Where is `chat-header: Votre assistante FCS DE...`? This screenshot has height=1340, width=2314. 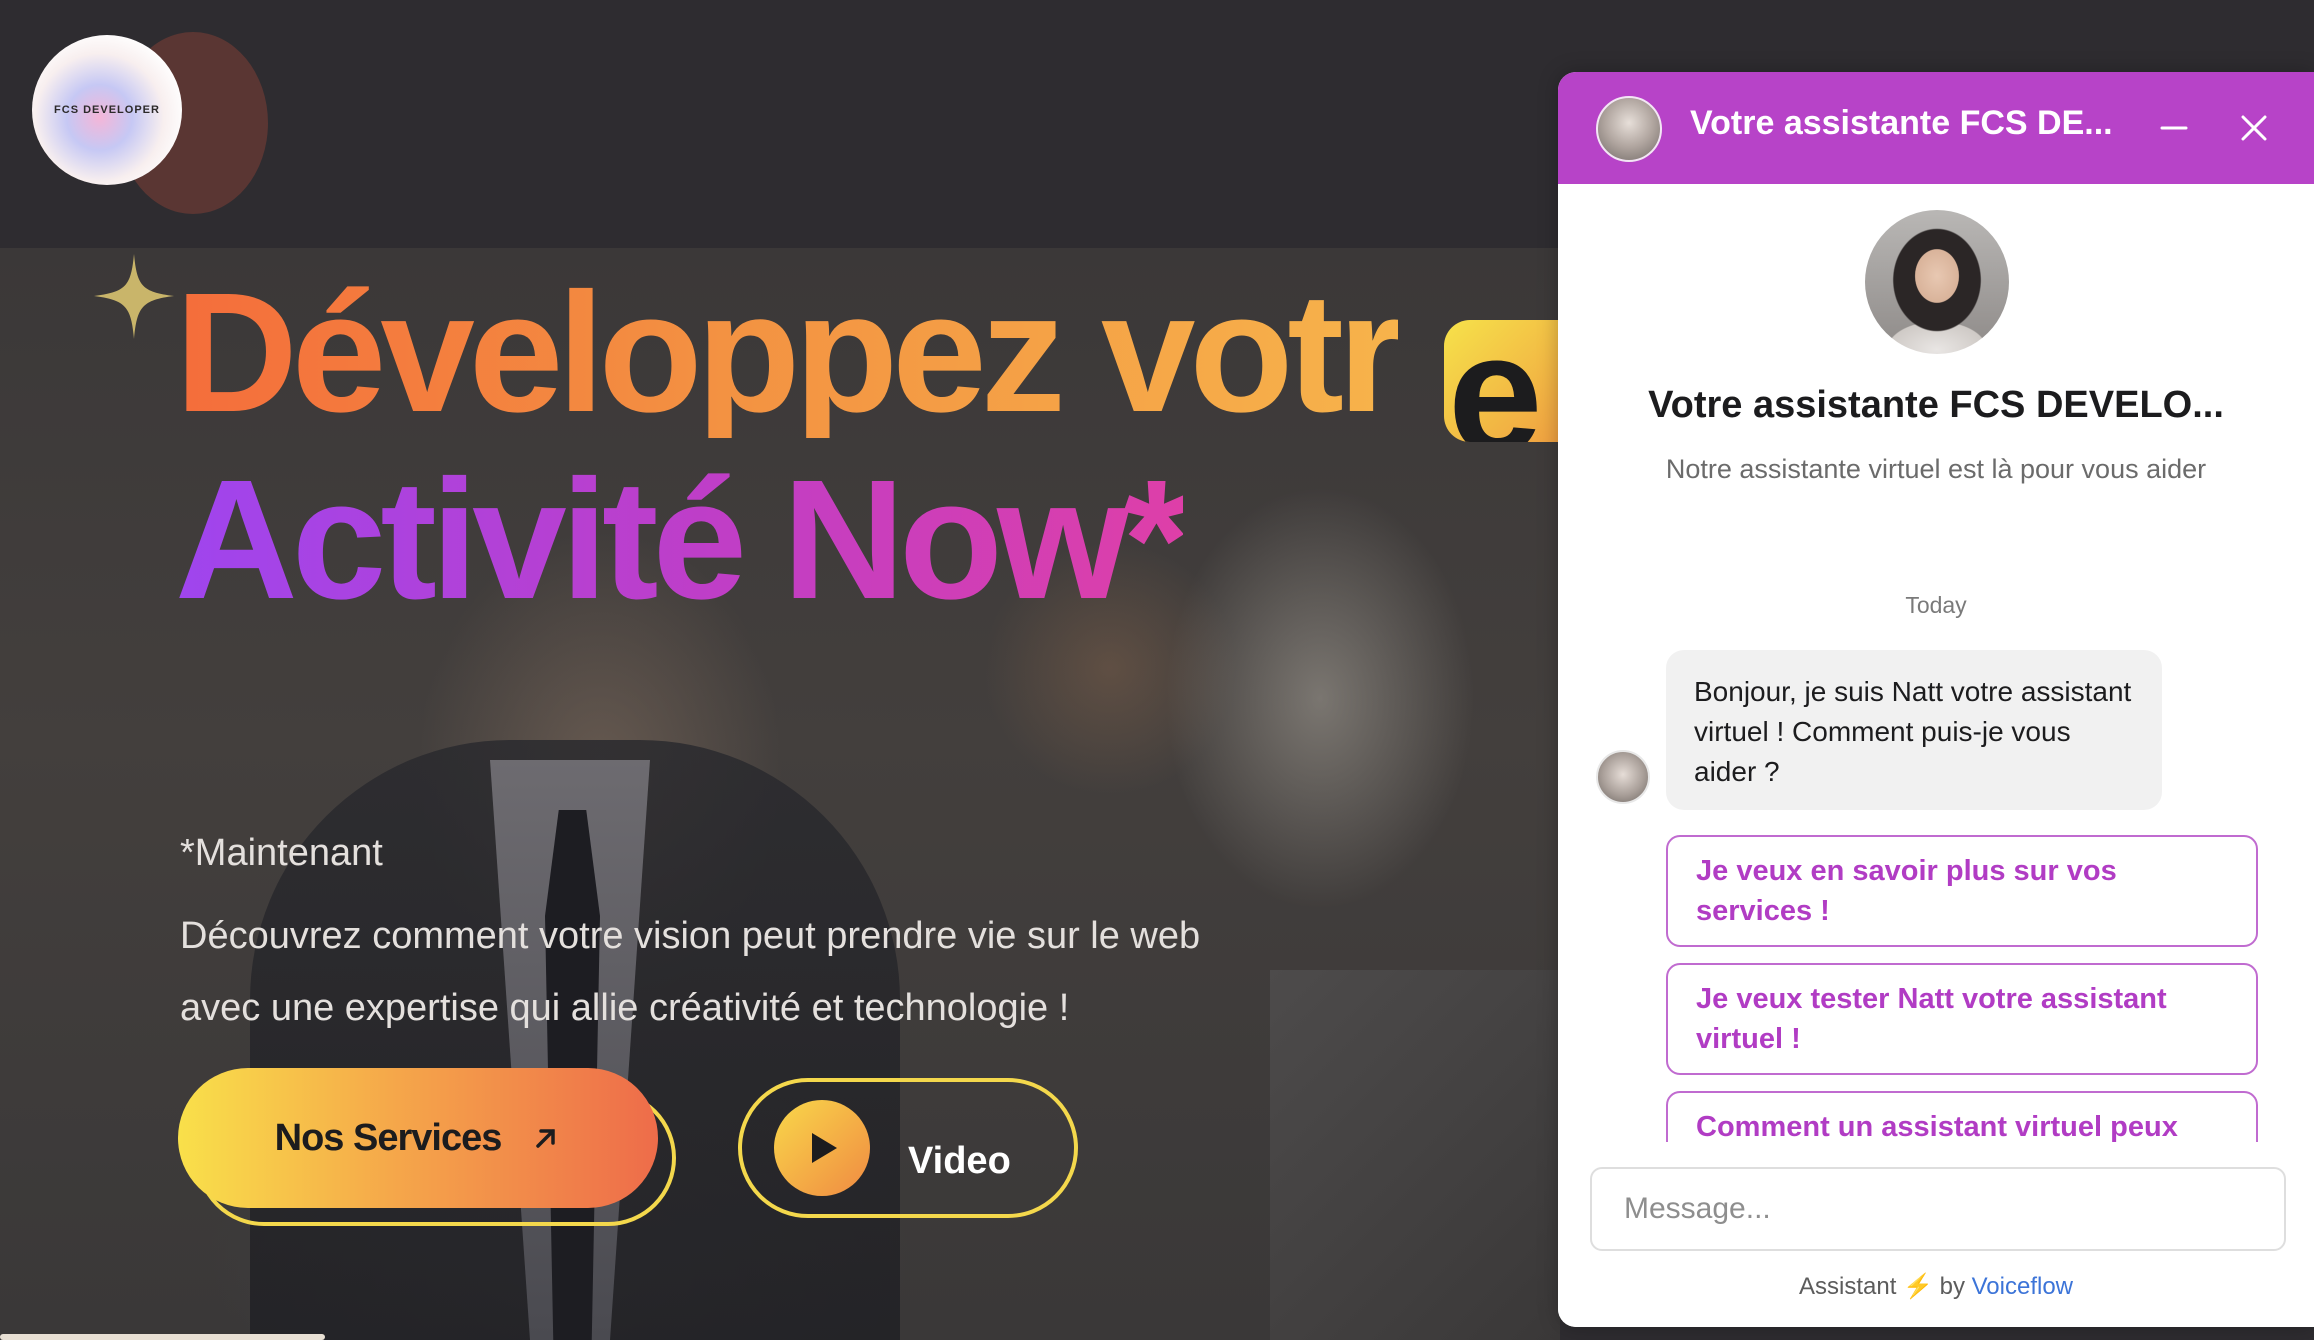 chat-header: Votre assistante FCS DE... is located at coordinates (1936, 128).